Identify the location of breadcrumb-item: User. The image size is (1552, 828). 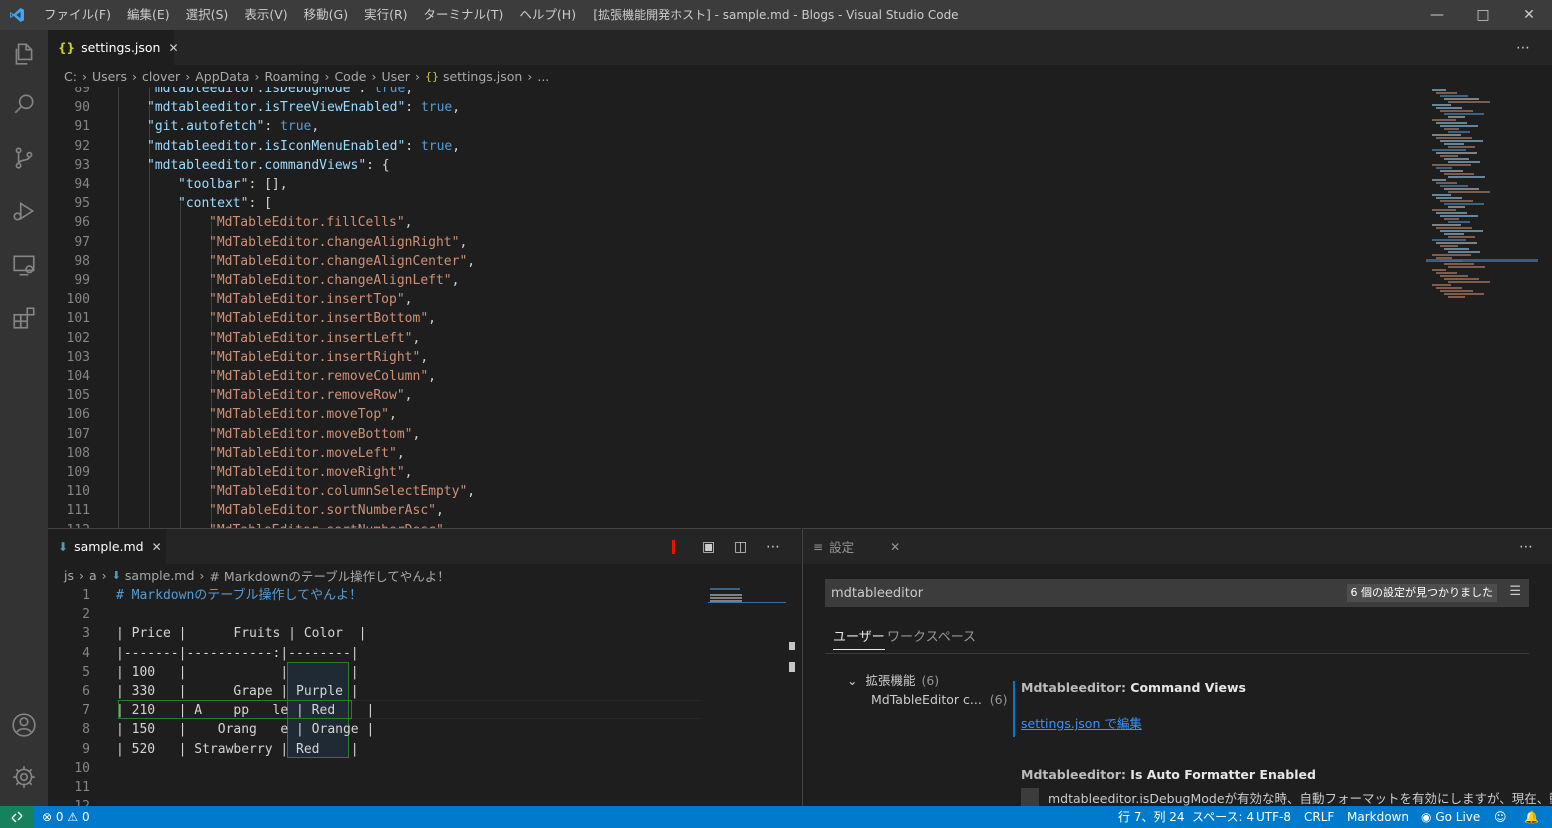
(395, 76).